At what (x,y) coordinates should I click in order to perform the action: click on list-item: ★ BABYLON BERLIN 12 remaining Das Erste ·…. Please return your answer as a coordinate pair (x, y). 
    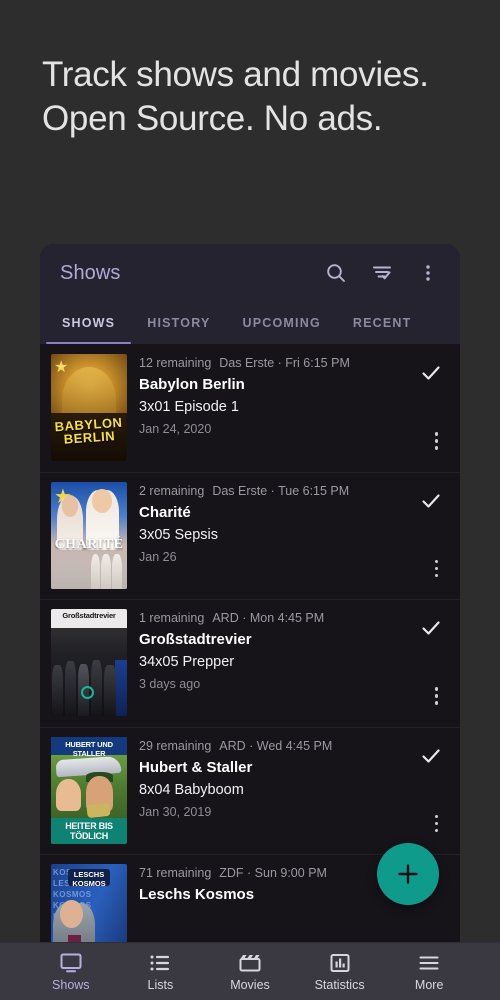
    Looking at the image, I should click on (250, 408).